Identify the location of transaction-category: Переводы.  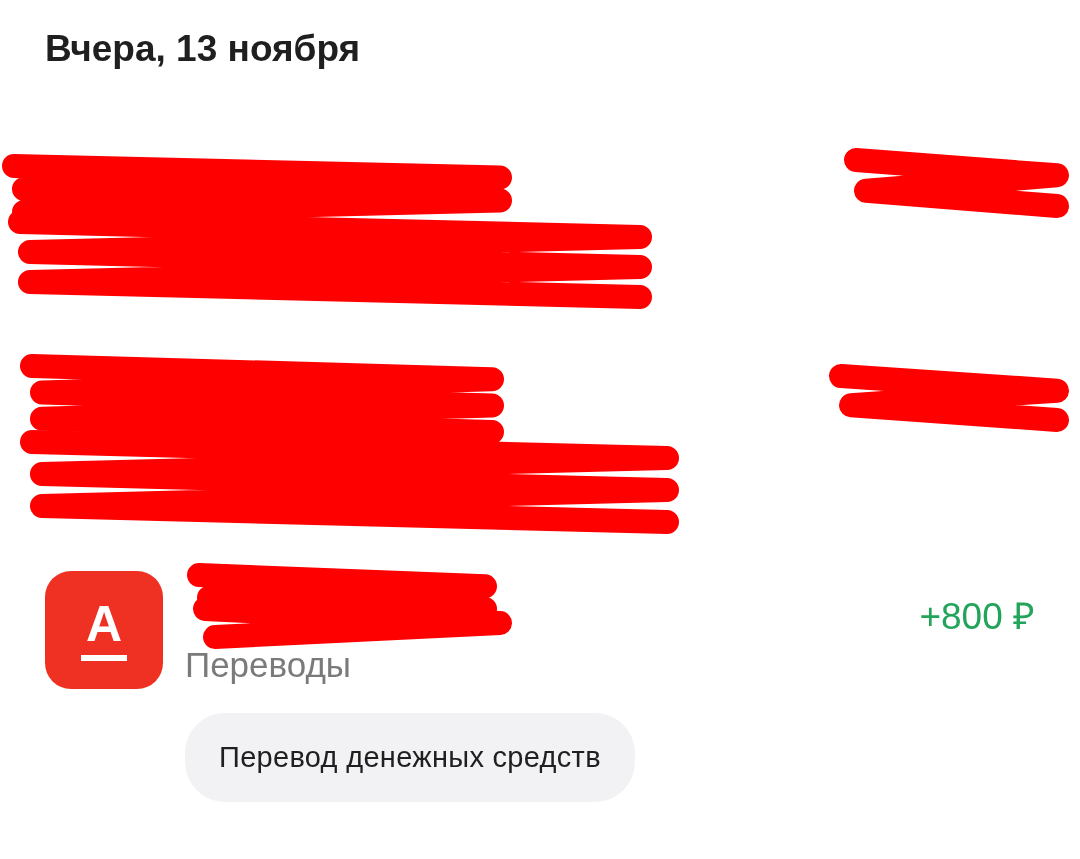
(268, 665).